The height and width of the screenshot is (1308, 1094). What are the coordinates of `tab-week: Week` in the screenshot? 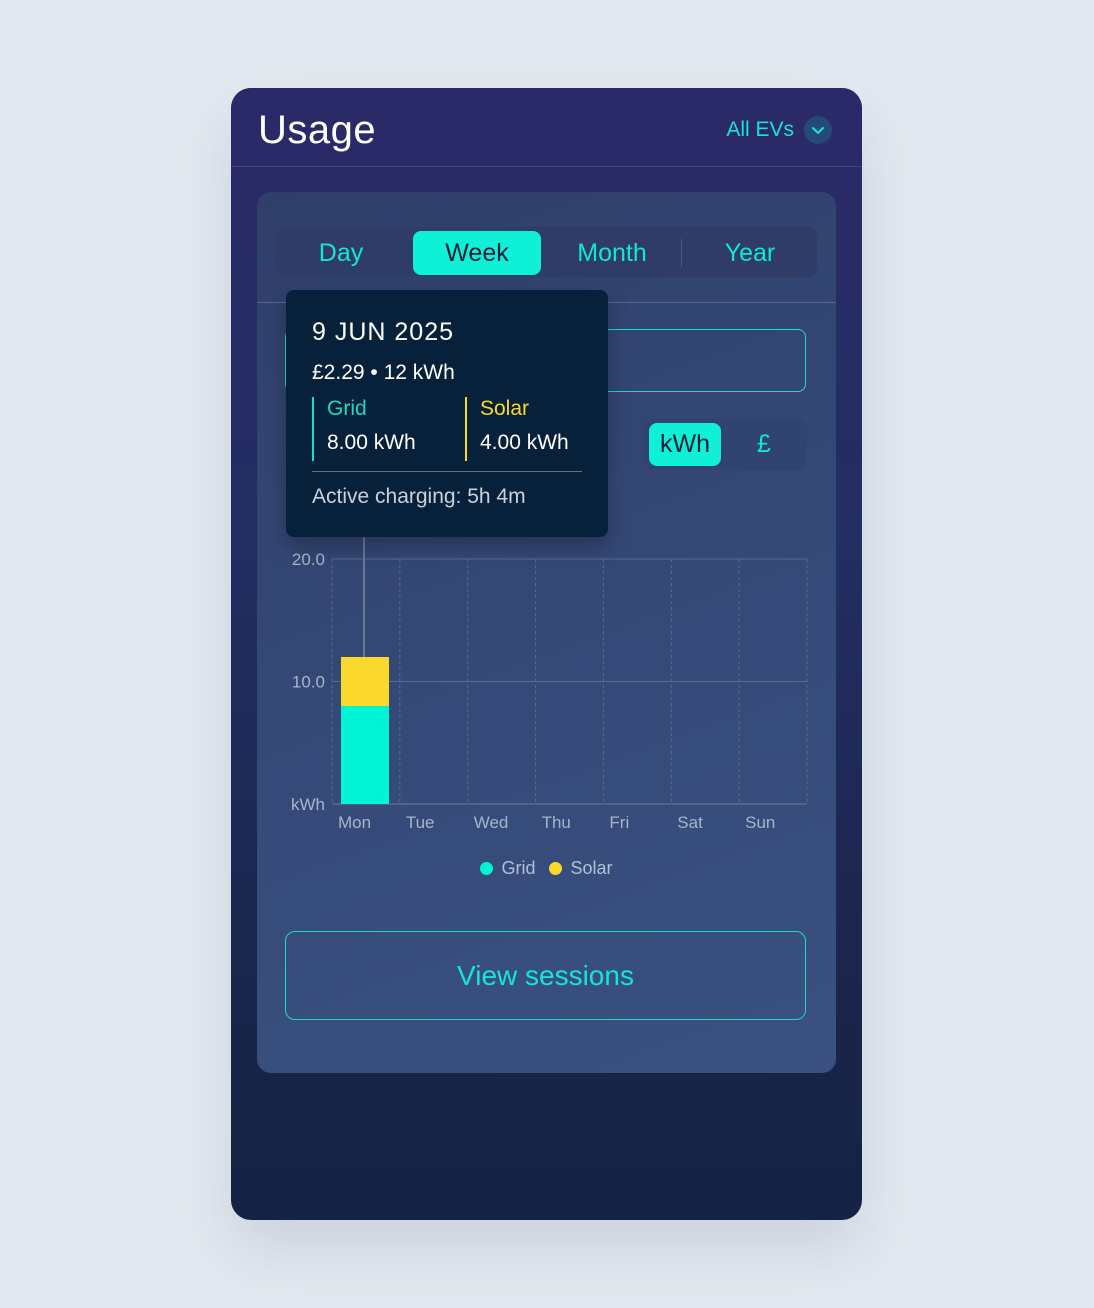 It's located at (477, 253).